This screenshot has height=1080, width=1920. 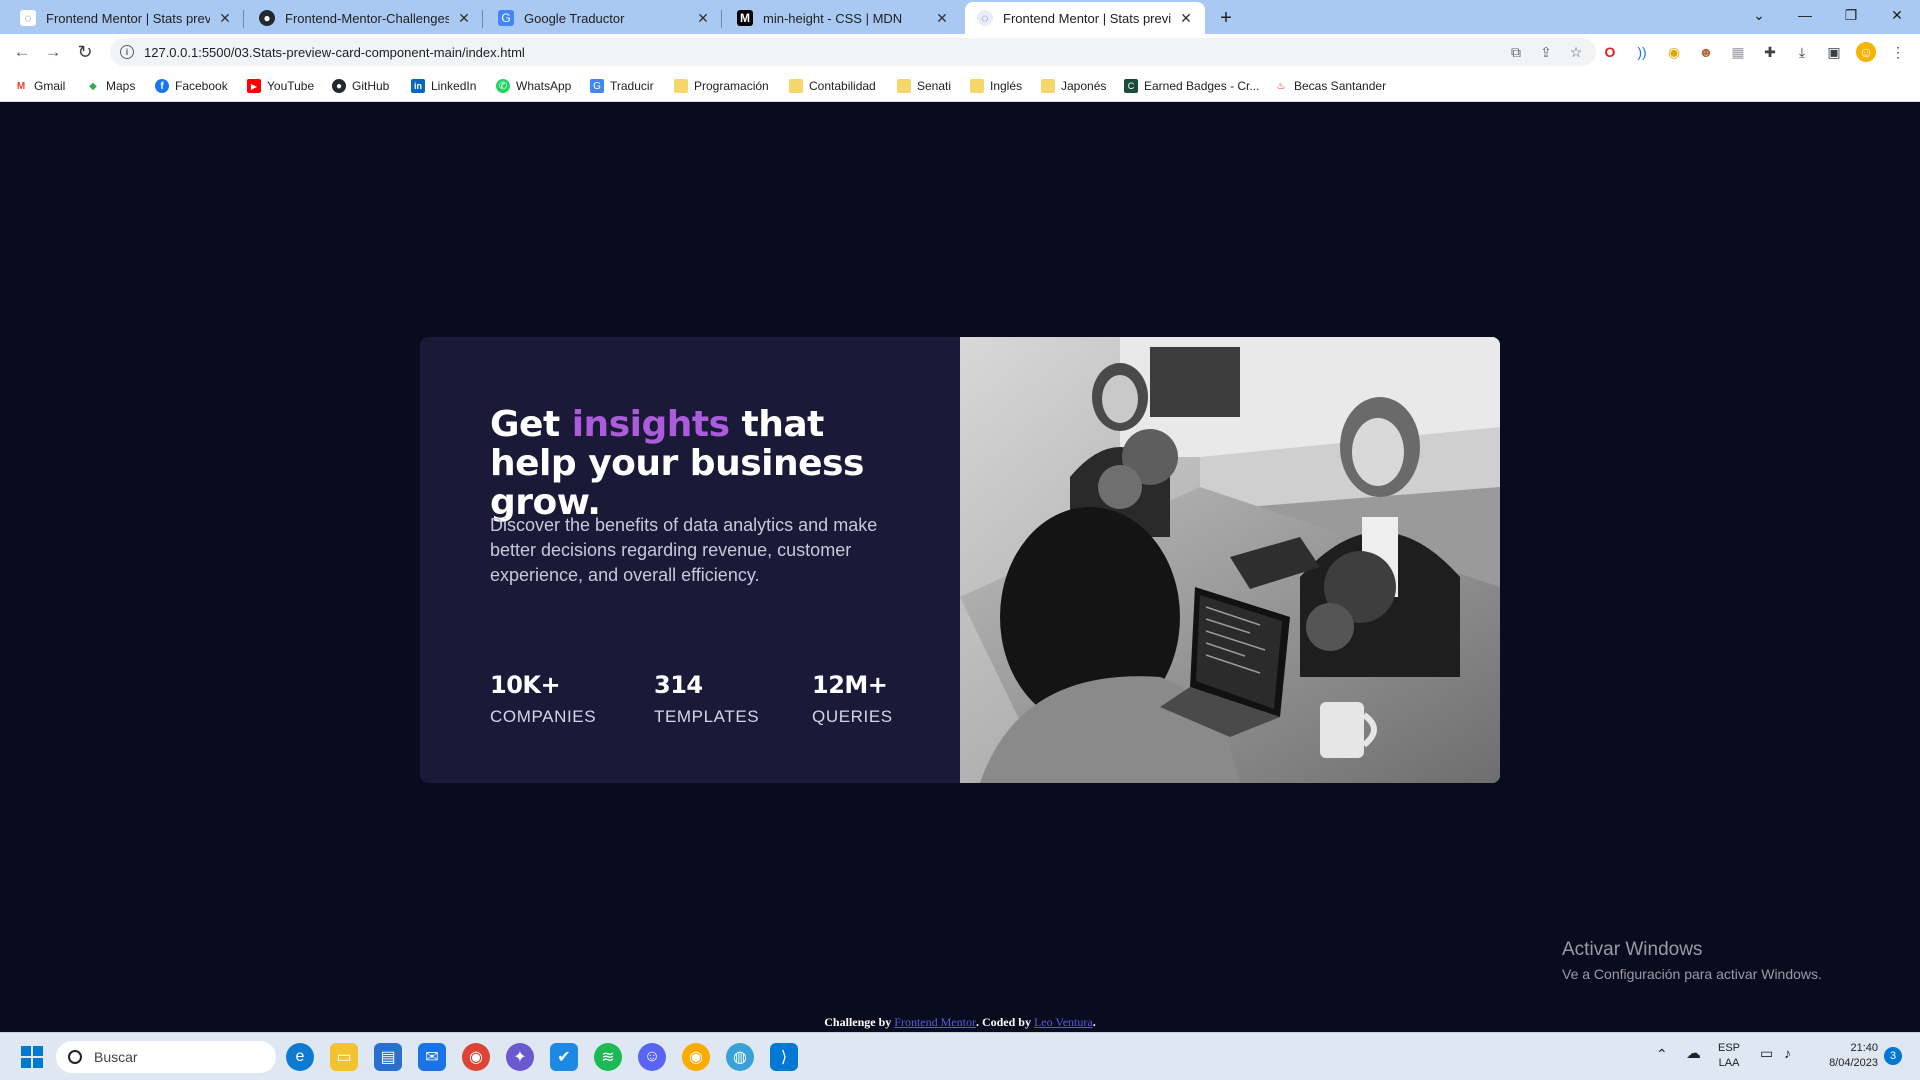 I want to click on side-panel-icon: ▣, so click(x=1834, y=52).